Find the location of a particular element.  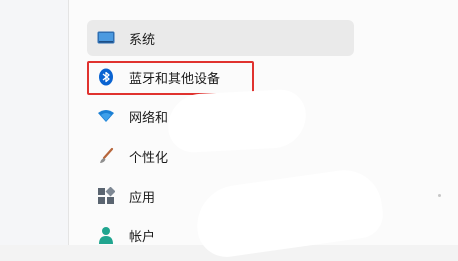

monitor-icon is located at coordinates (106, 38).